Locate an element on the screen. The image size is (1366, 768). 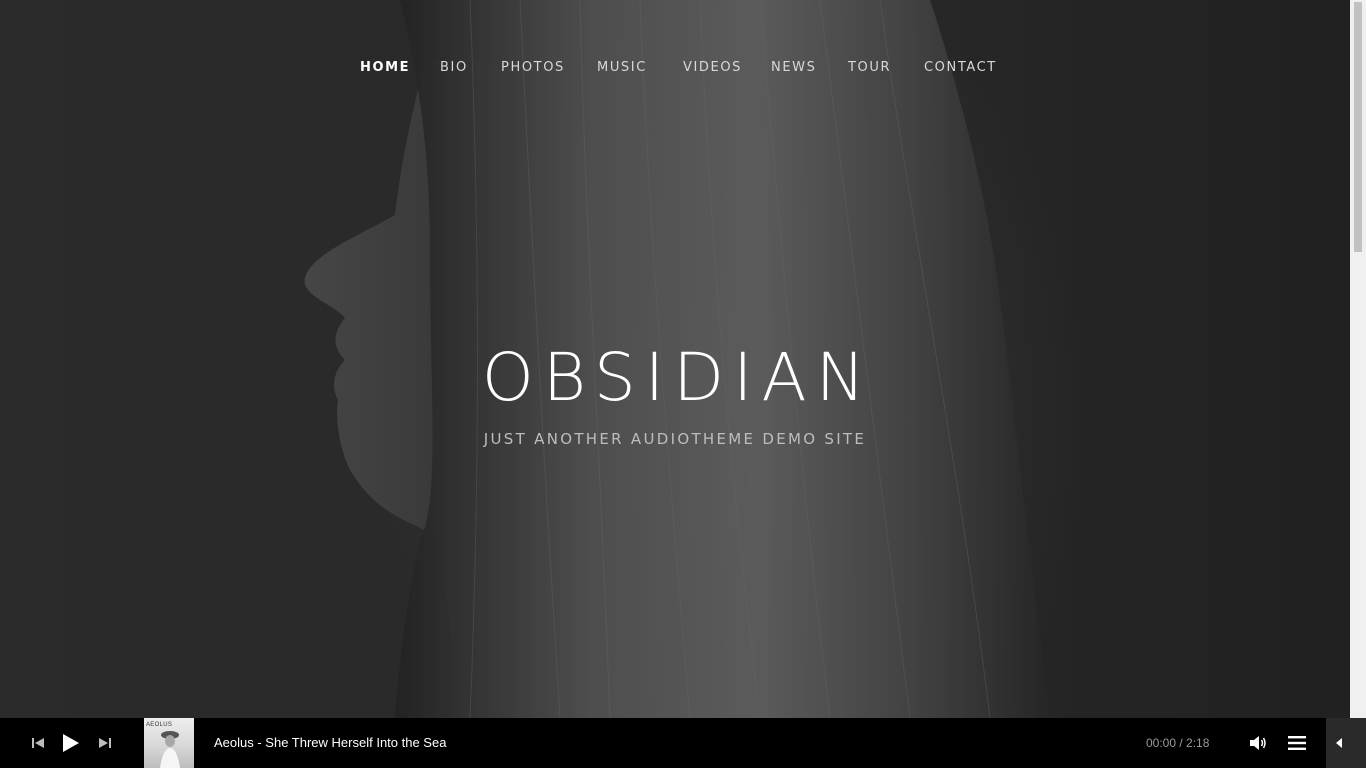
nav-item-home: HOME is located at coordinates (385, 67).